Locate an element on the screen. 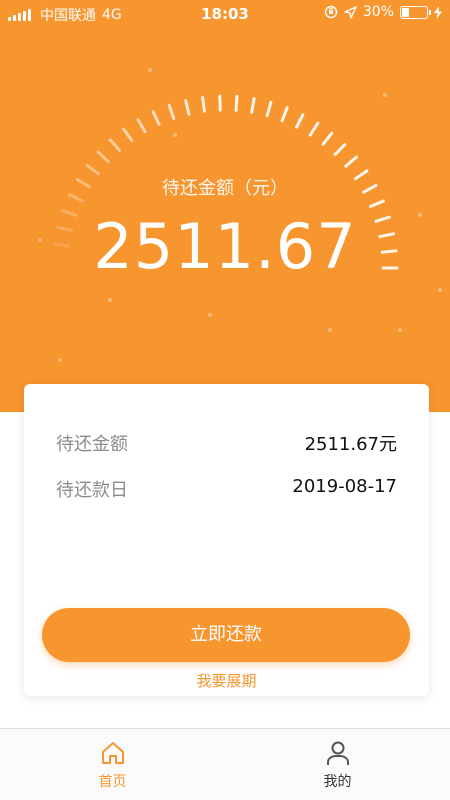 This screenshot has width=450, height=800. detail-label: 待还款日 is located at coordinates (92, 490).